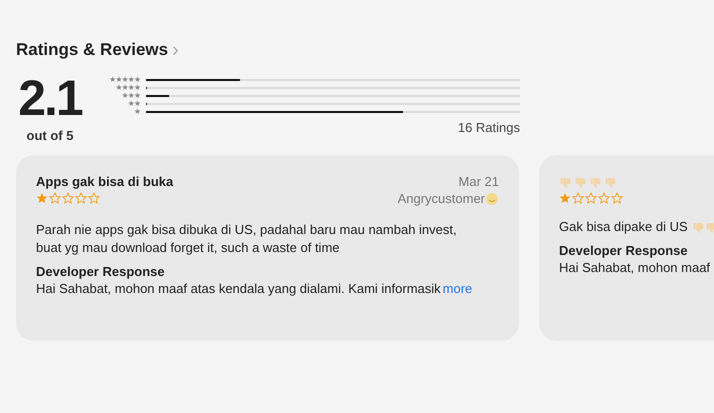 The height and width of the screenshot is (413, 714). Describe the element at coordinates (238, 288) in the screenshot. I see `developer-response-text: Hai Sahabat, mohon maaf atas kendala yang dialami. Kami informasik` at that location.